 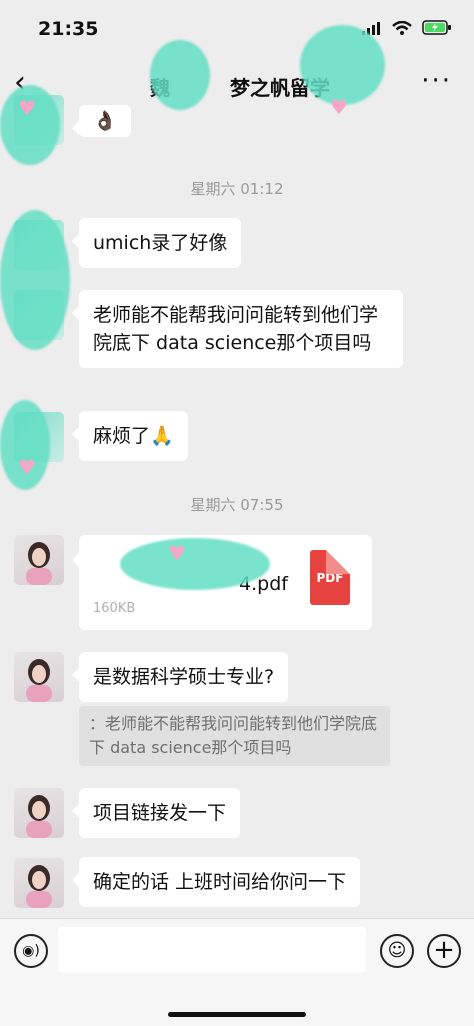 I want to click on quoted-message: ：老师能不能帮我问问能转到他们学院底下 data science那个项目吗, so click(x=234, y=736).